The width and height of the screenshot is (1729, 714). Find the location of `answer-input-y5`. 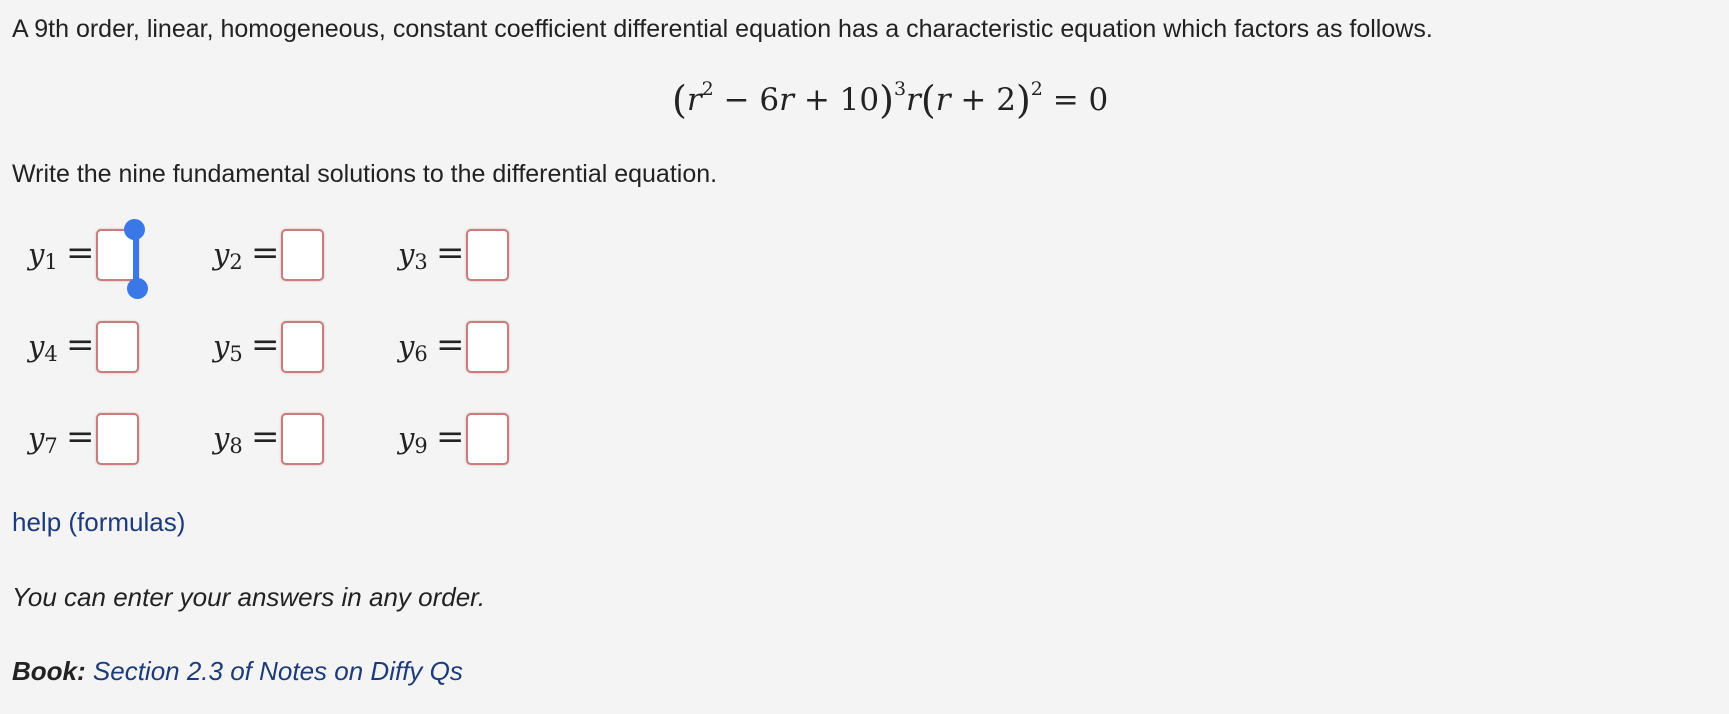

answer-input-y5 is located at coordinates (302, 347).